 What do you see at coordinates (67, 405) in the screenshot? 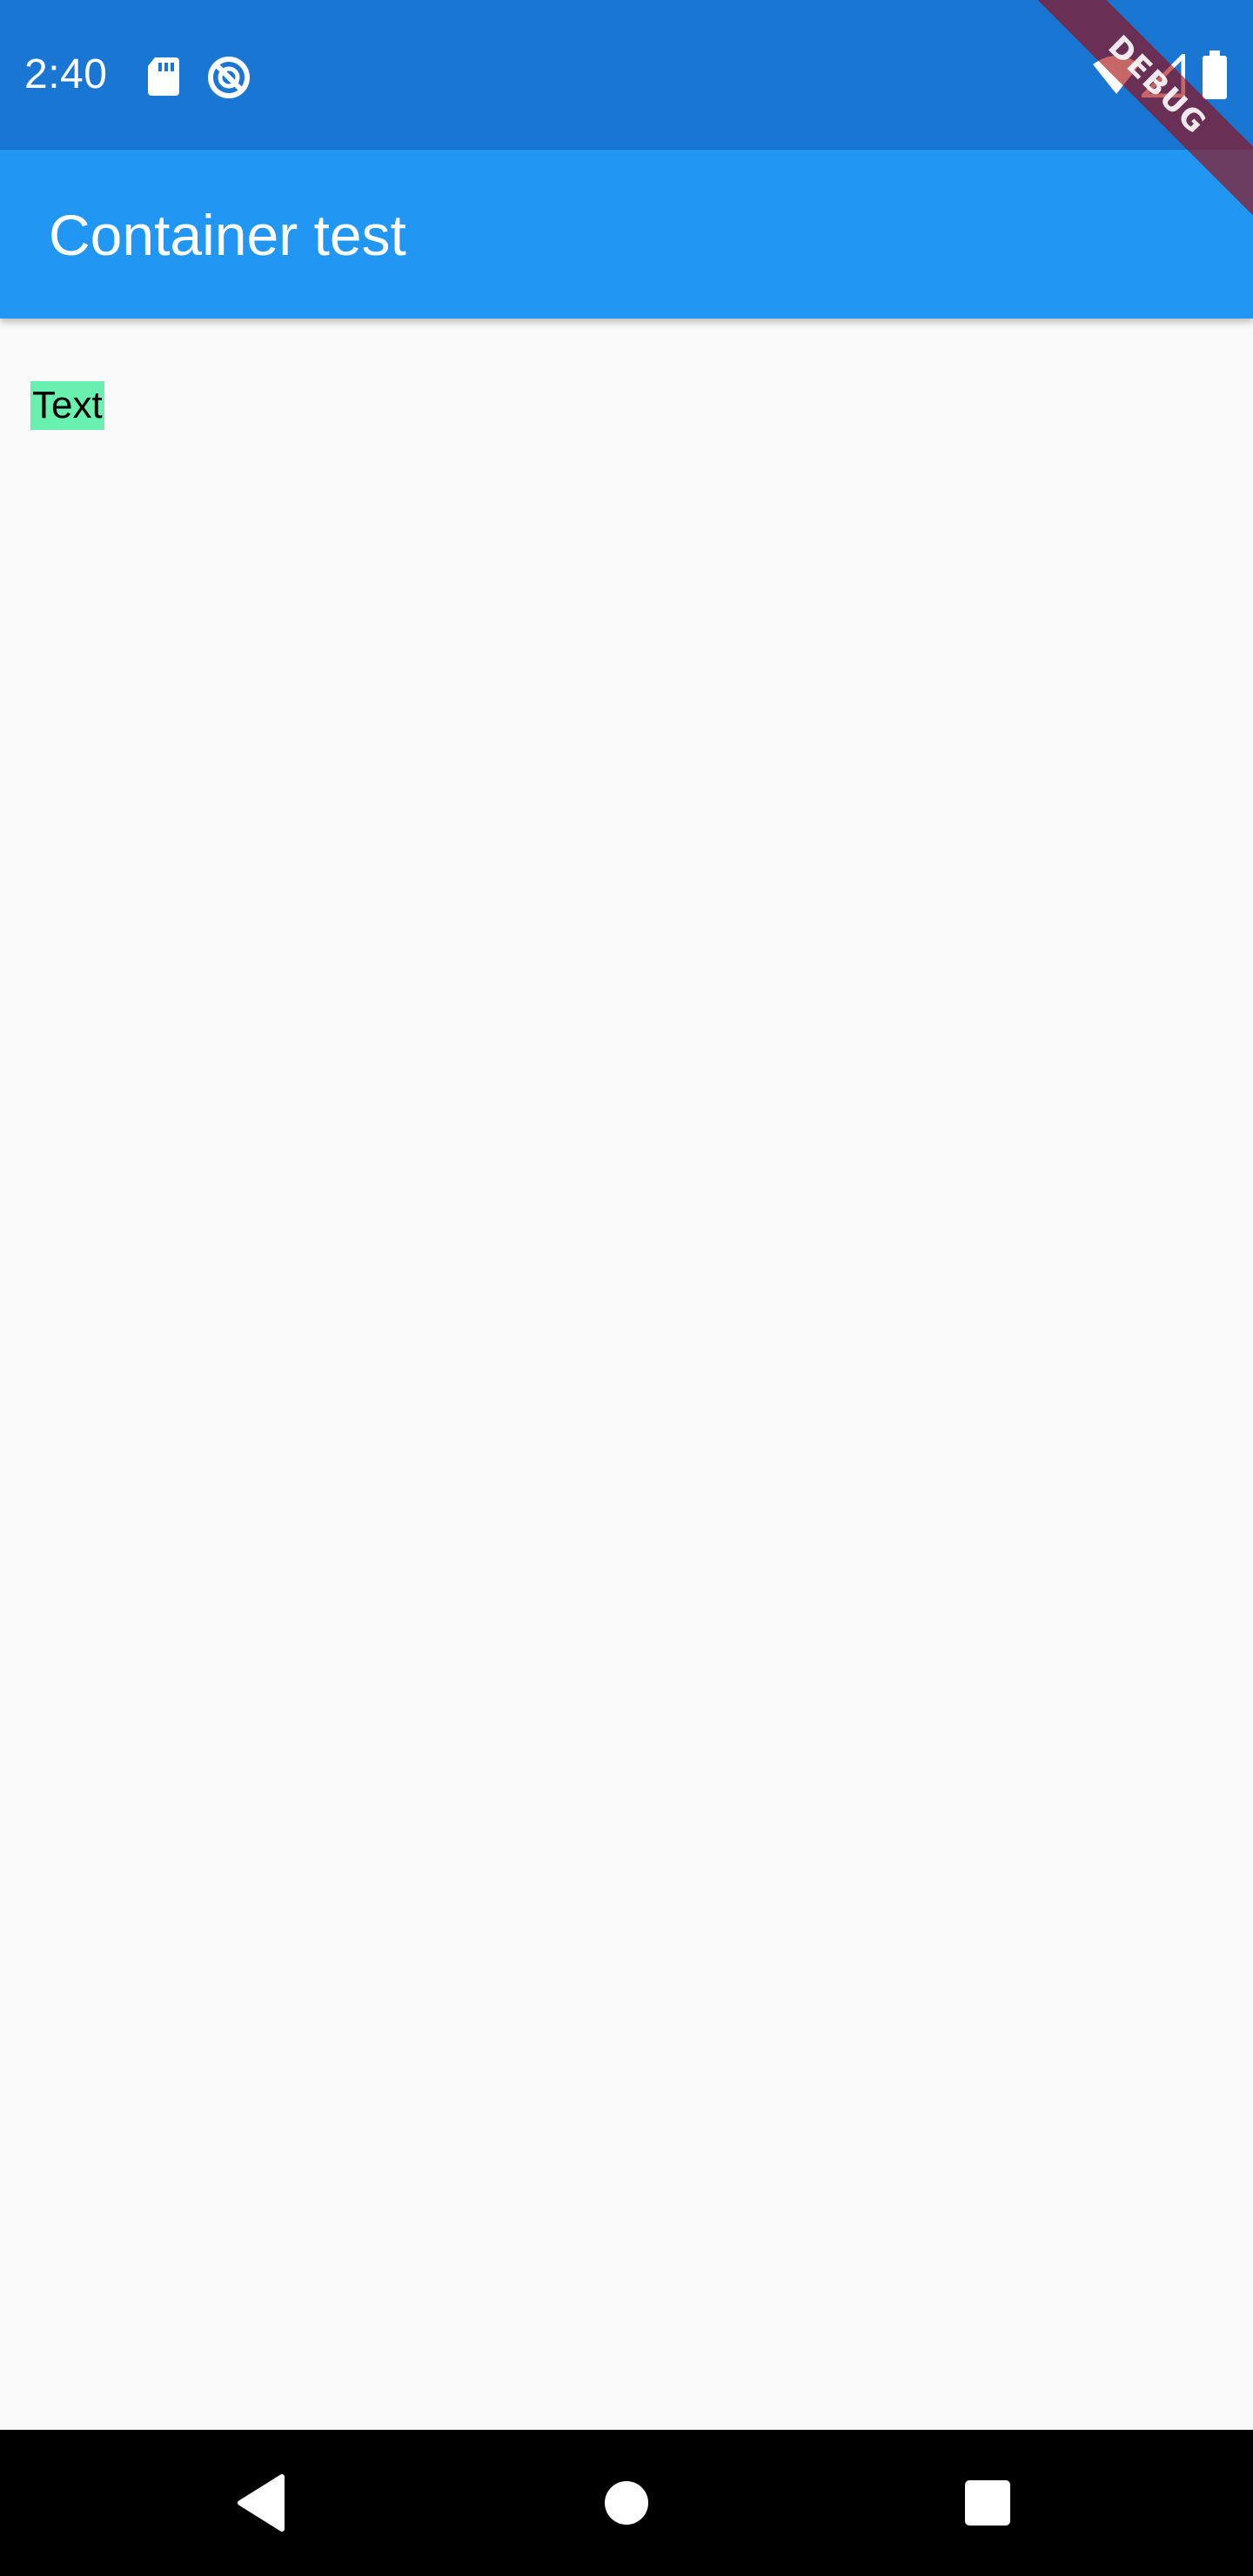
I see `text-container: Text` at bounding box center [67, 405].